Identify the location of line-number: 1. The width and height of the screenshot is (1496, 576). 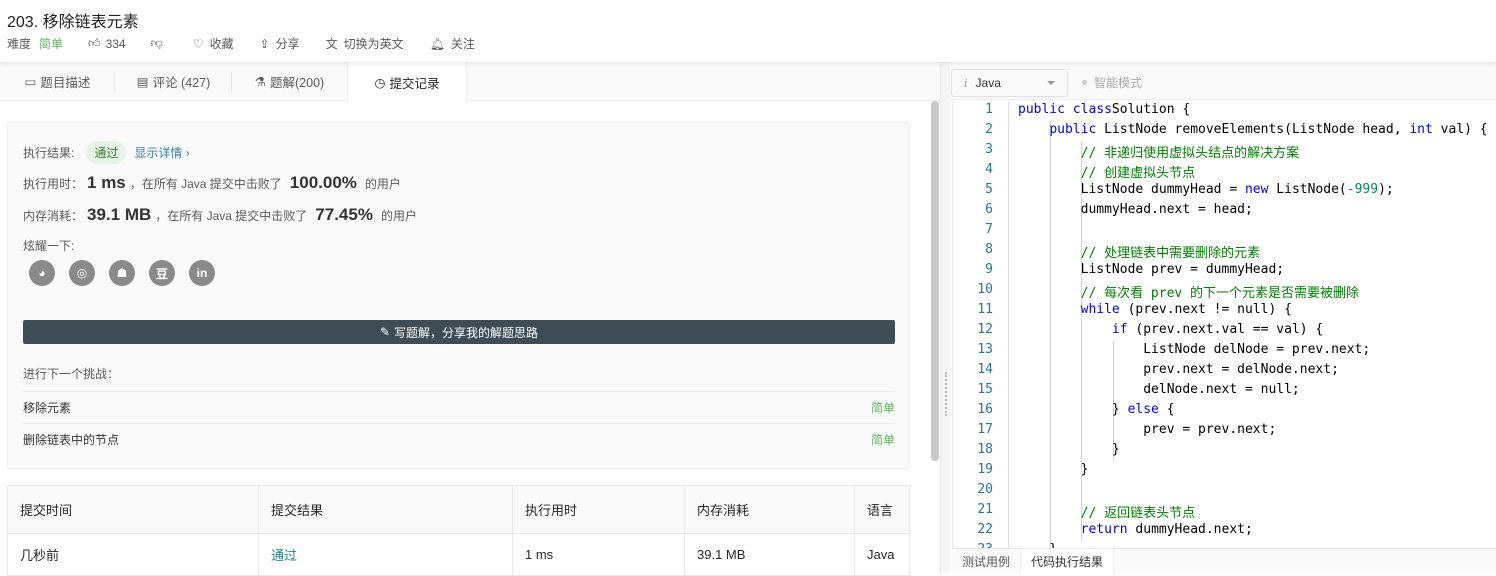
(989, 109).